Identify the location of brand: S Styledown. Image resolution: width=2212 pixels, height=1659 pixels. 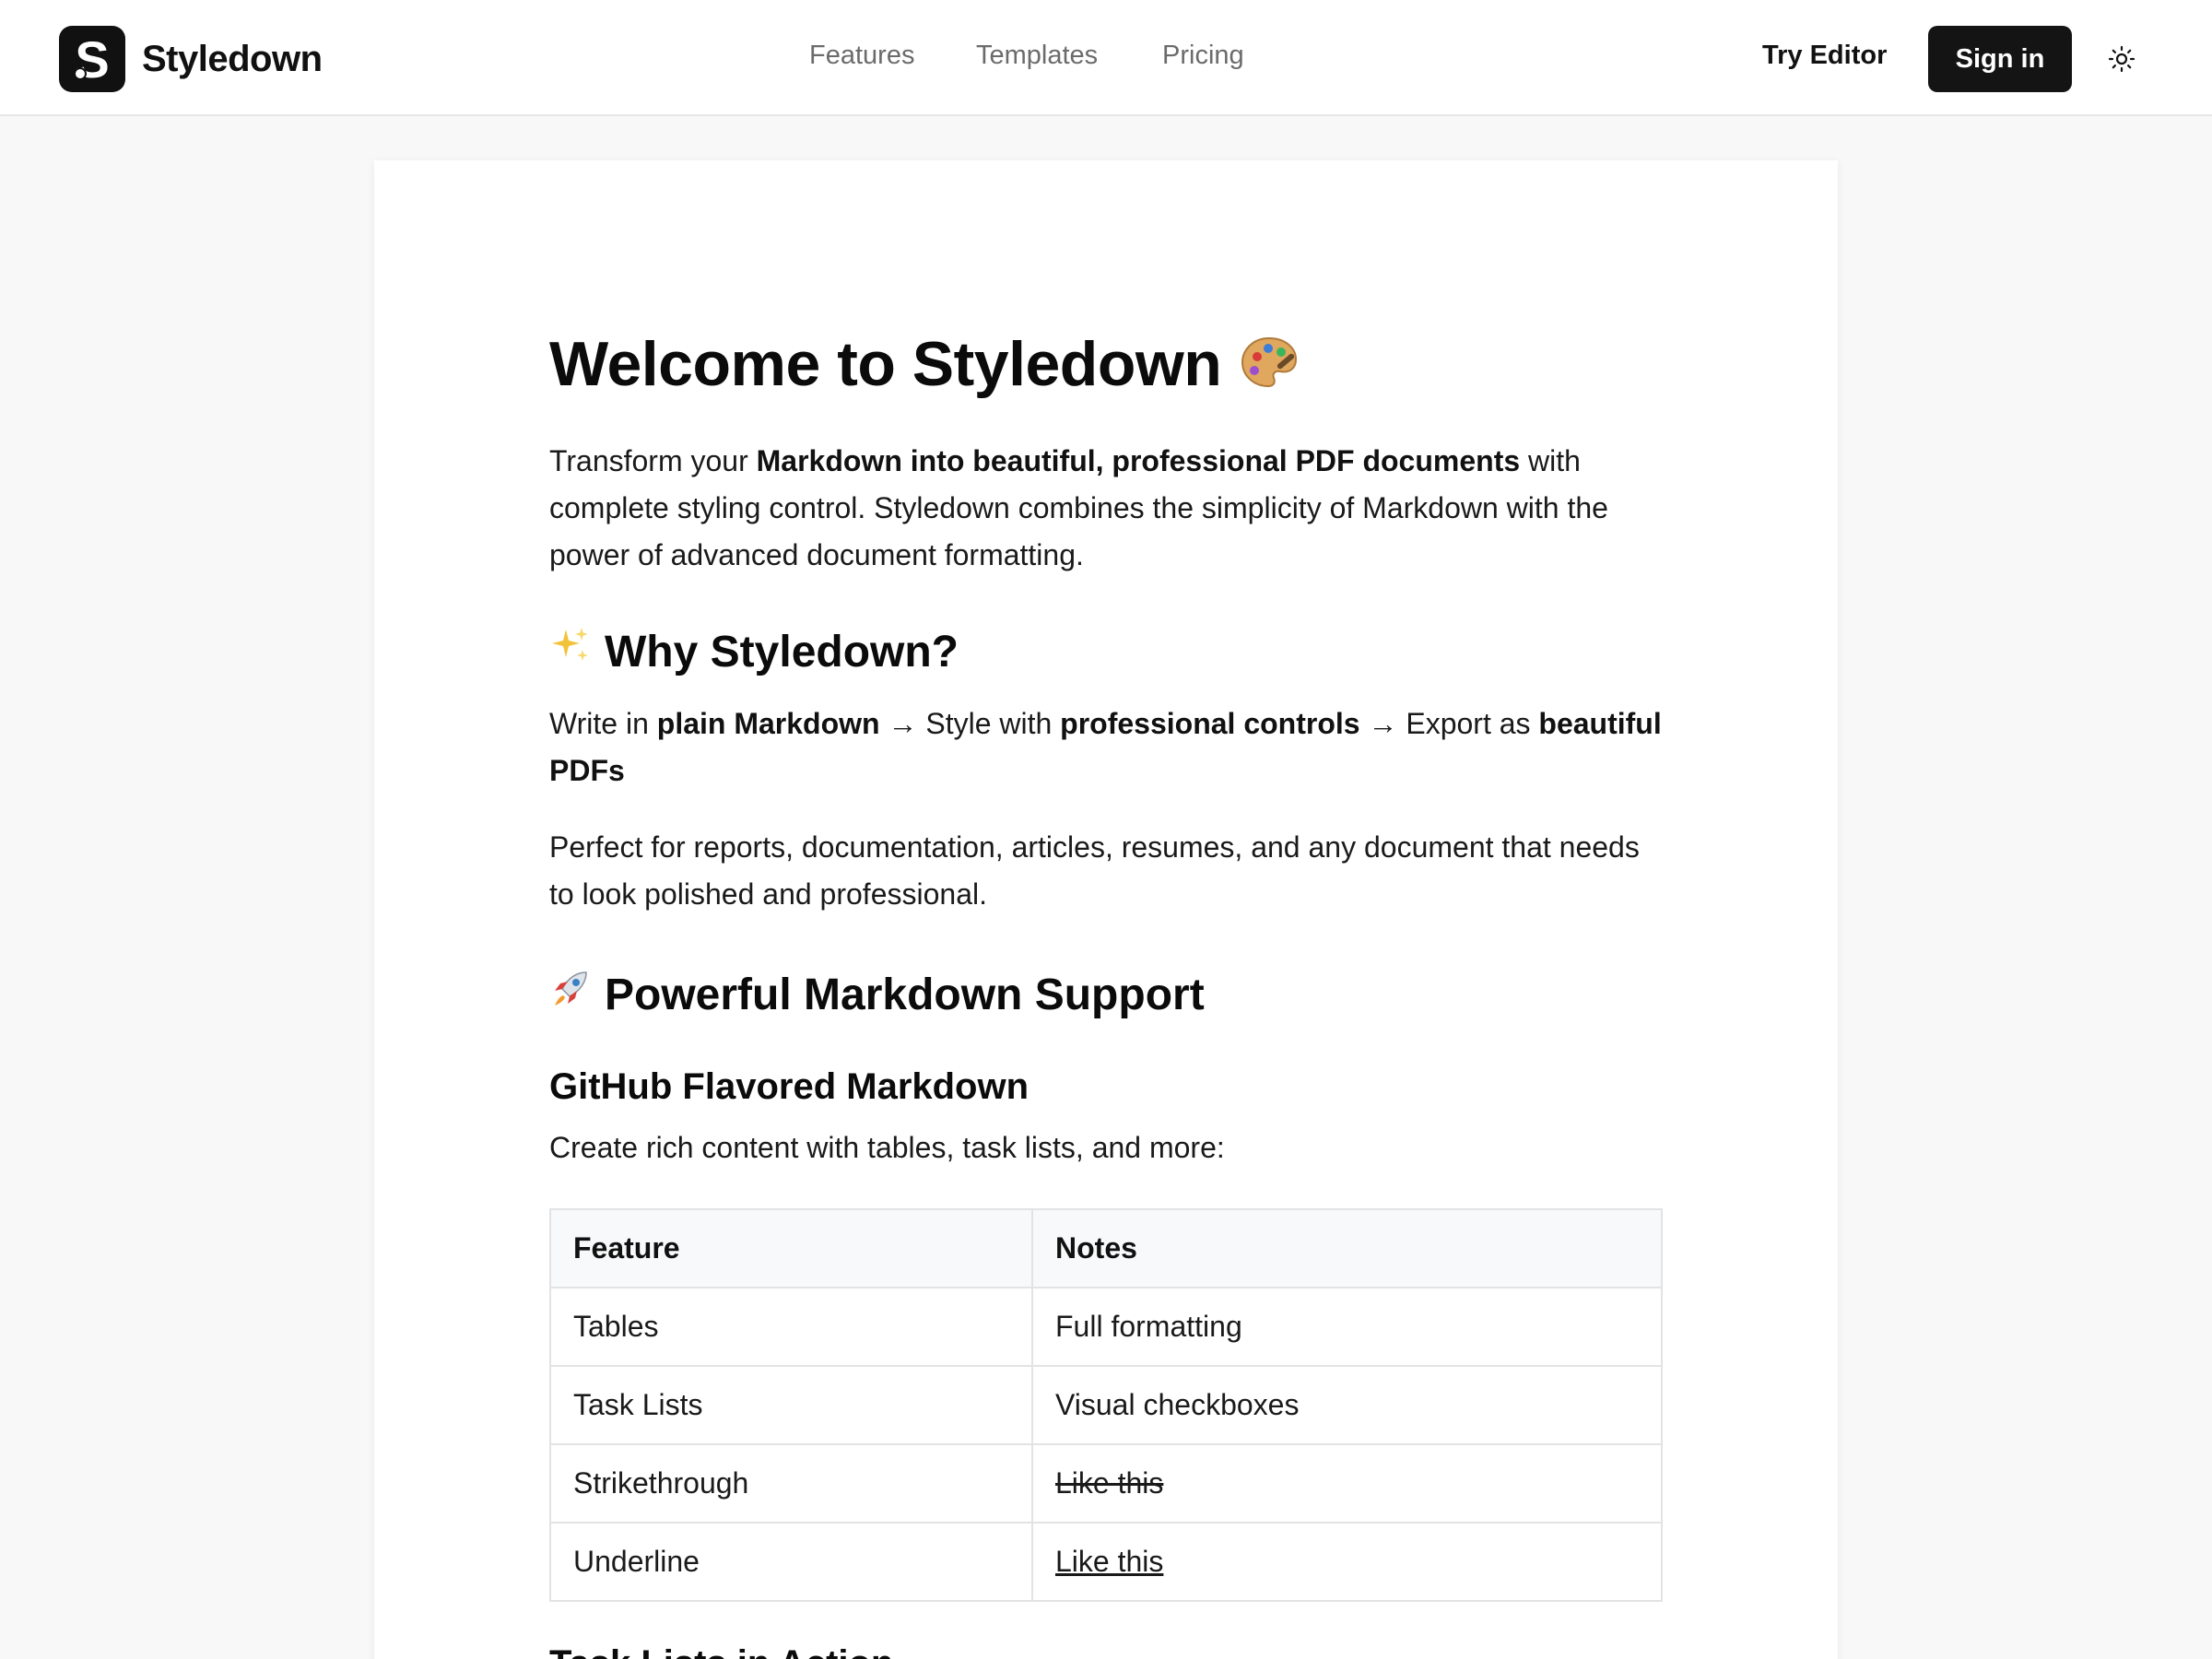
(191, 59).